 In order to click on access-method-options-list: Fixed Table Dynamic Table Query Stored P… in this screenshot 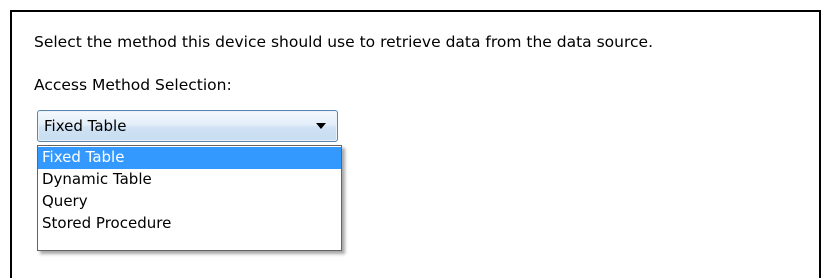, I will do `click(189, 198)`.